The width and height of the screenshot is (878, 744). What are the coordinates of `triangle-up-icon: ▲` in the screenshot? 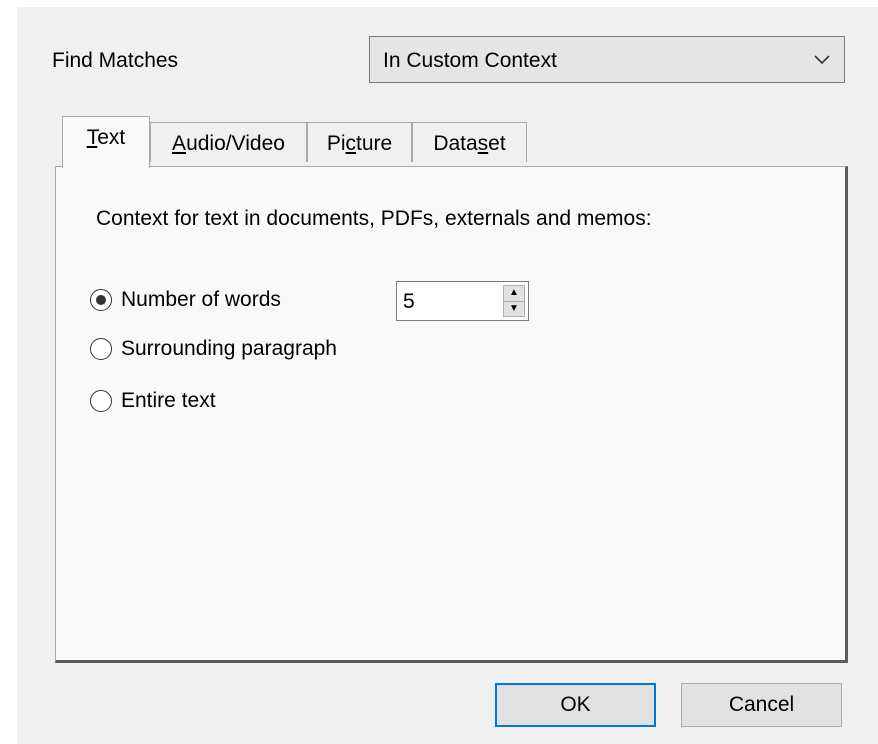 It's located at (514, 293).